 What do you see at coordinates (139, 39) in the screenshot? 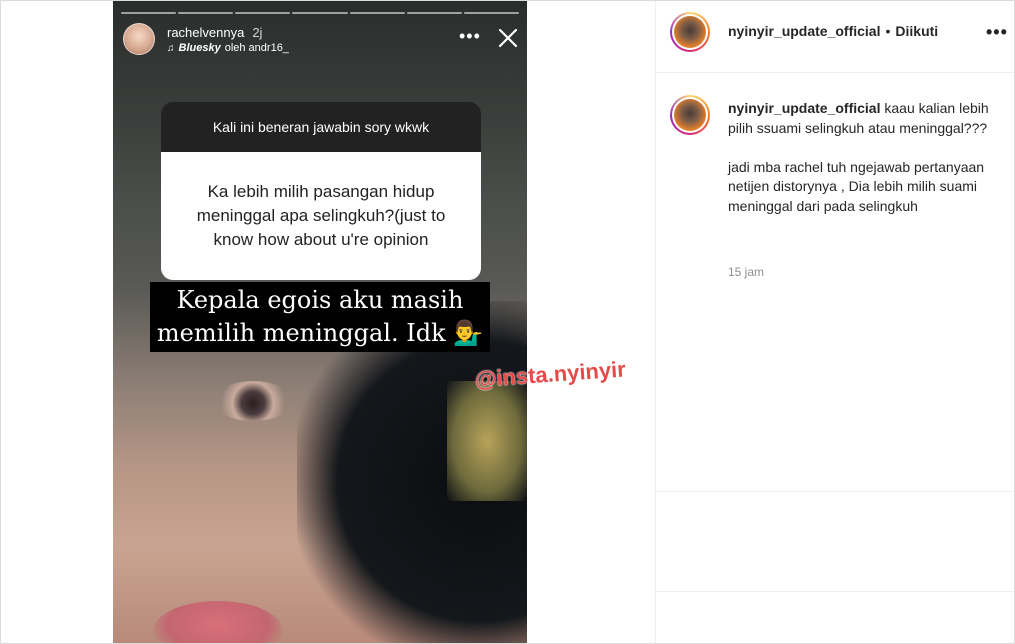
I see `story-avatar` at bounding box center [139, 39].